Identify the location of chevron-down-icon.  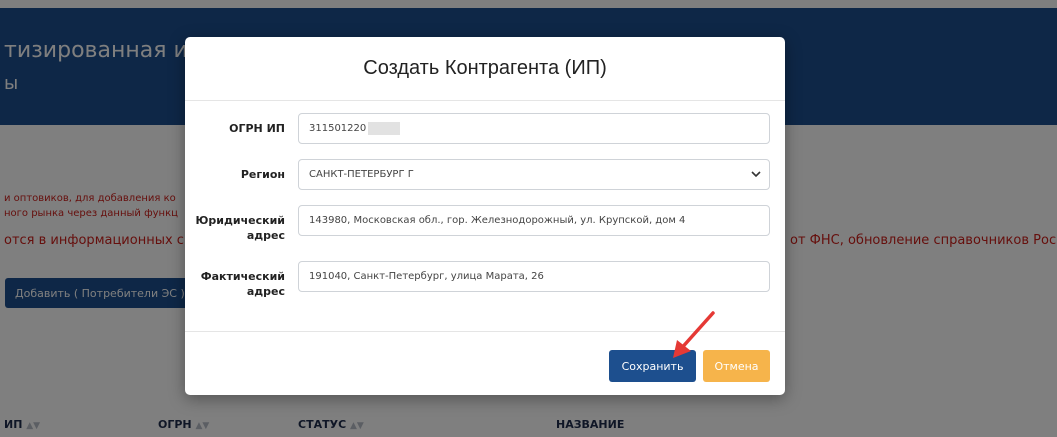
(756, 174).